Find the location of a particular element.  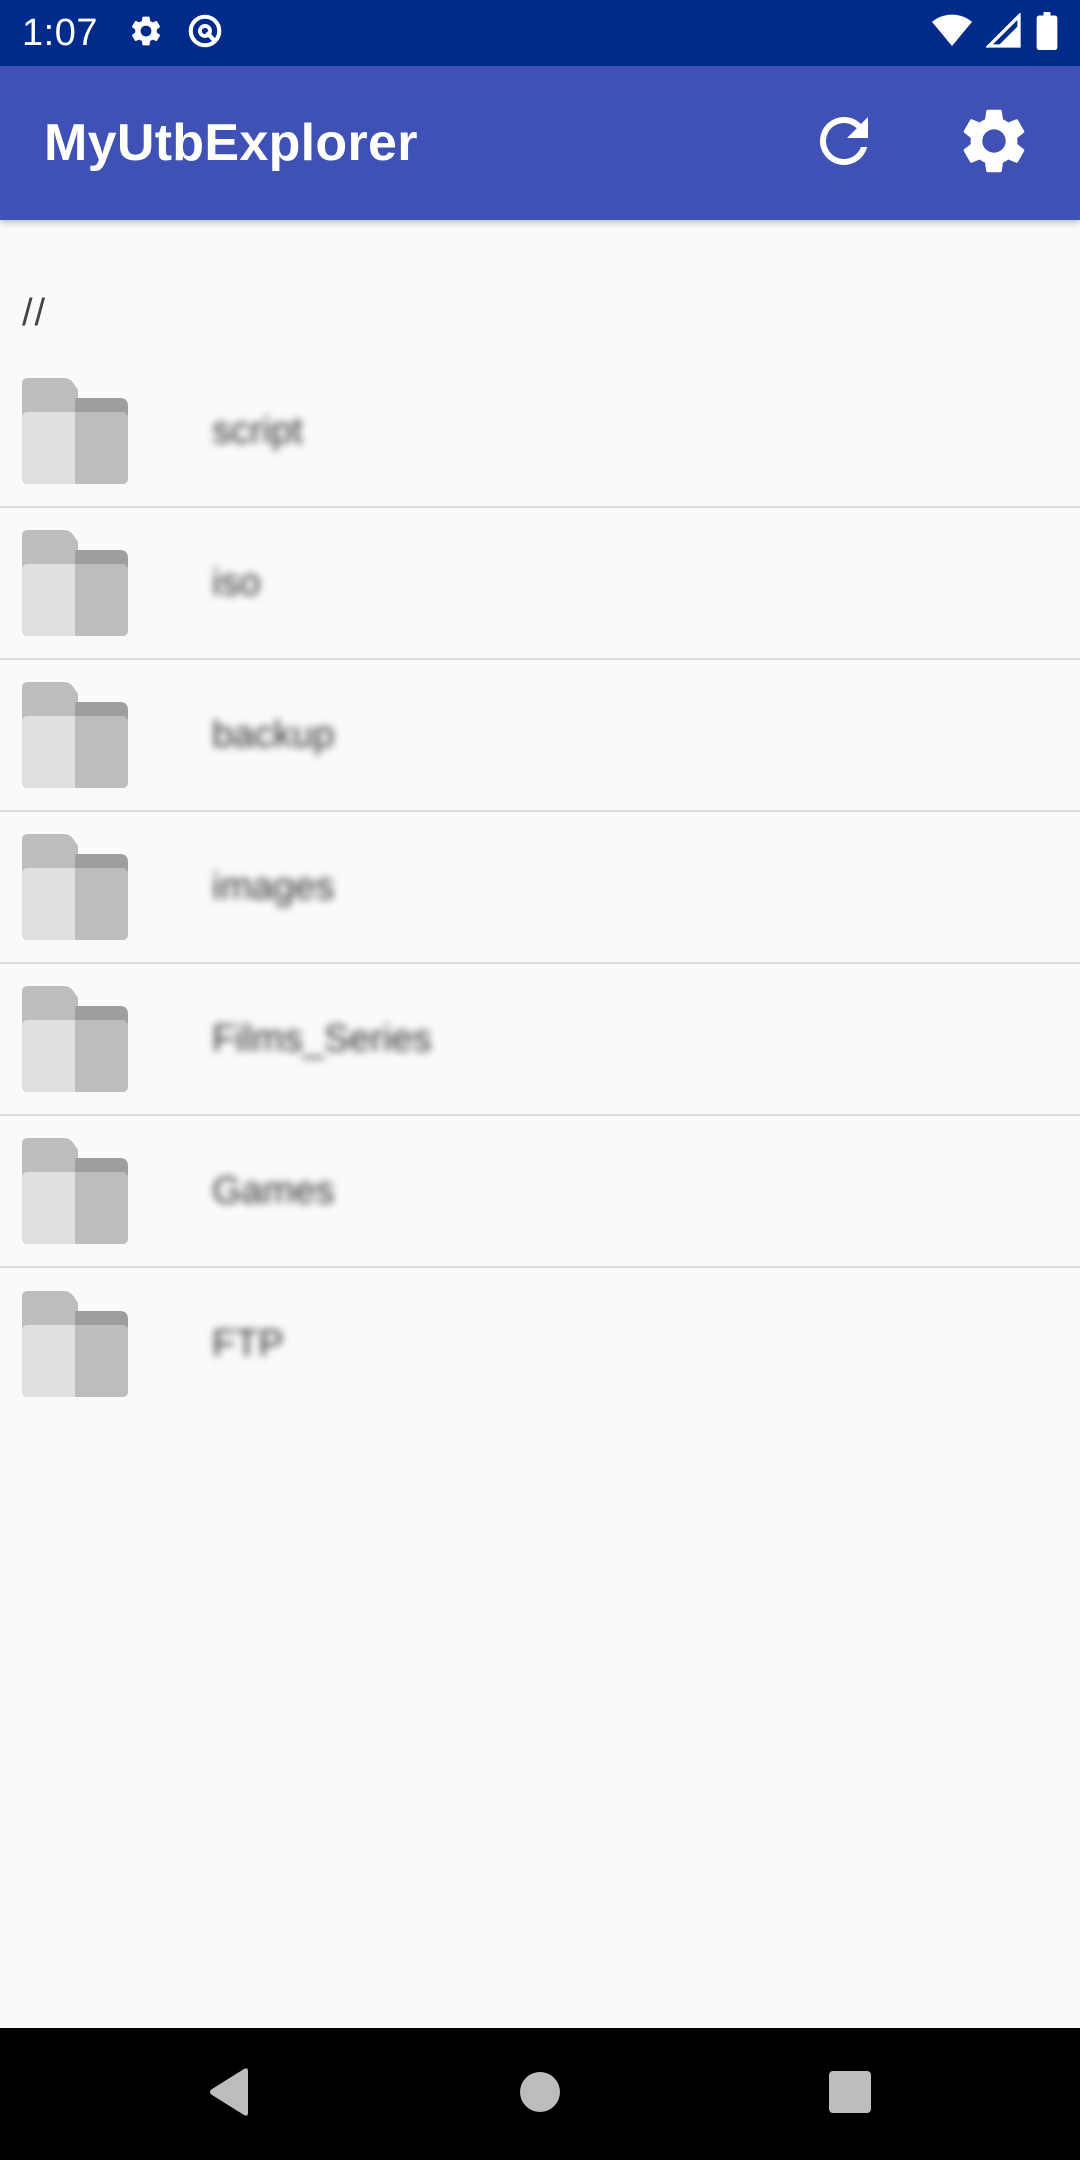

app-title: MyUtbExplorer is located at coordinates (231, 143).